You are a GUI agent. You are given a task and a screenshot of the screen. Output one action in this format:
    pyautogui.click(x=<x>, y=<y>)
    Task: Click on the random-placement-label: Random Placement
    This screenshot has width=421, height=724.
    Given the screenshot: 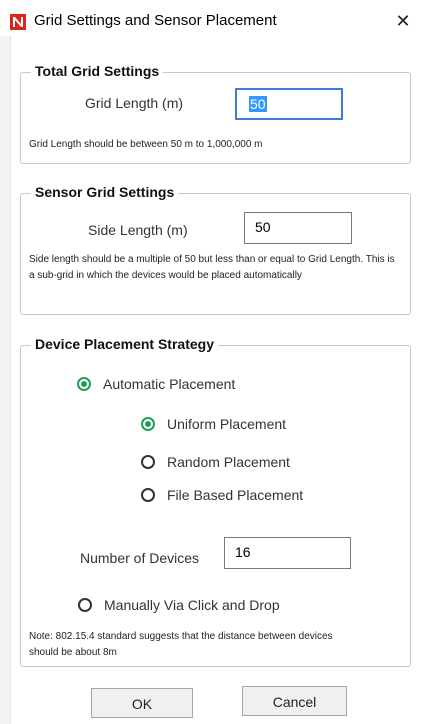 What is the action you would take?
    pyautogui.click(x=228, y=462)
    